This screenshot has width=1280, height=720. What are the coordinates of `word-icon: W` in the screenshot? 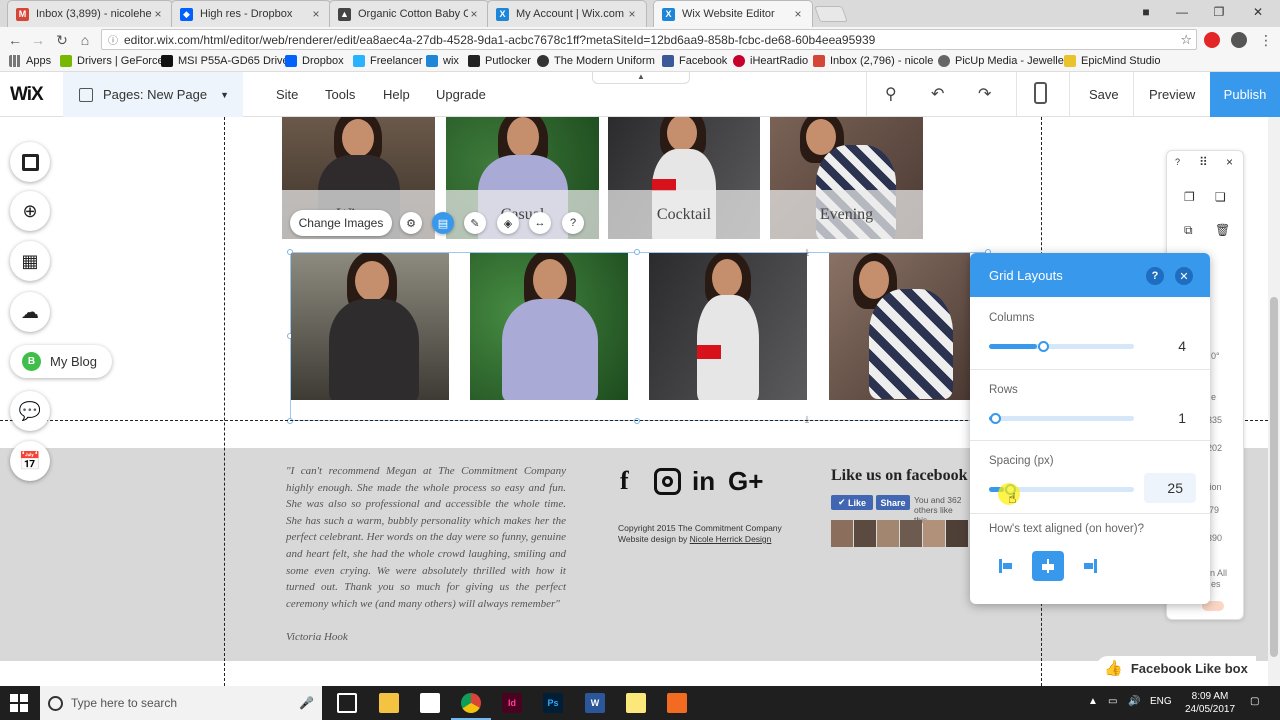 It's located at (595, 703).